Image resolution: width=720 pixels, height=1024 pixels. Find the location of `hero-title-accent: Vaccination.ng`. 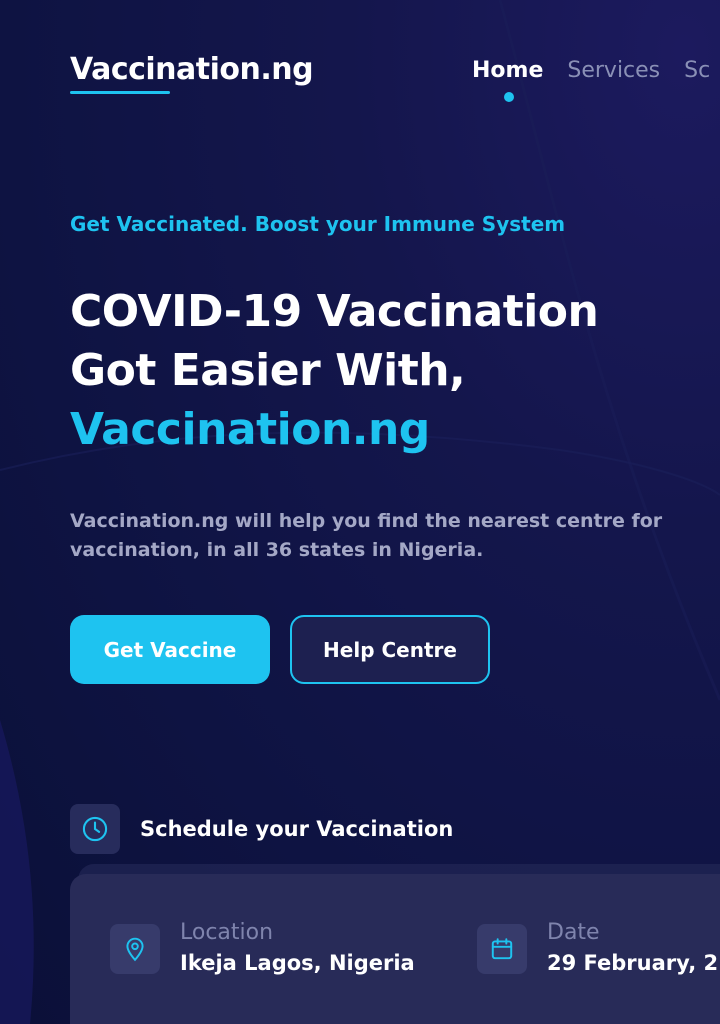

hero-title-accent: Vaccination.ng is located at coordinates (250, 429).